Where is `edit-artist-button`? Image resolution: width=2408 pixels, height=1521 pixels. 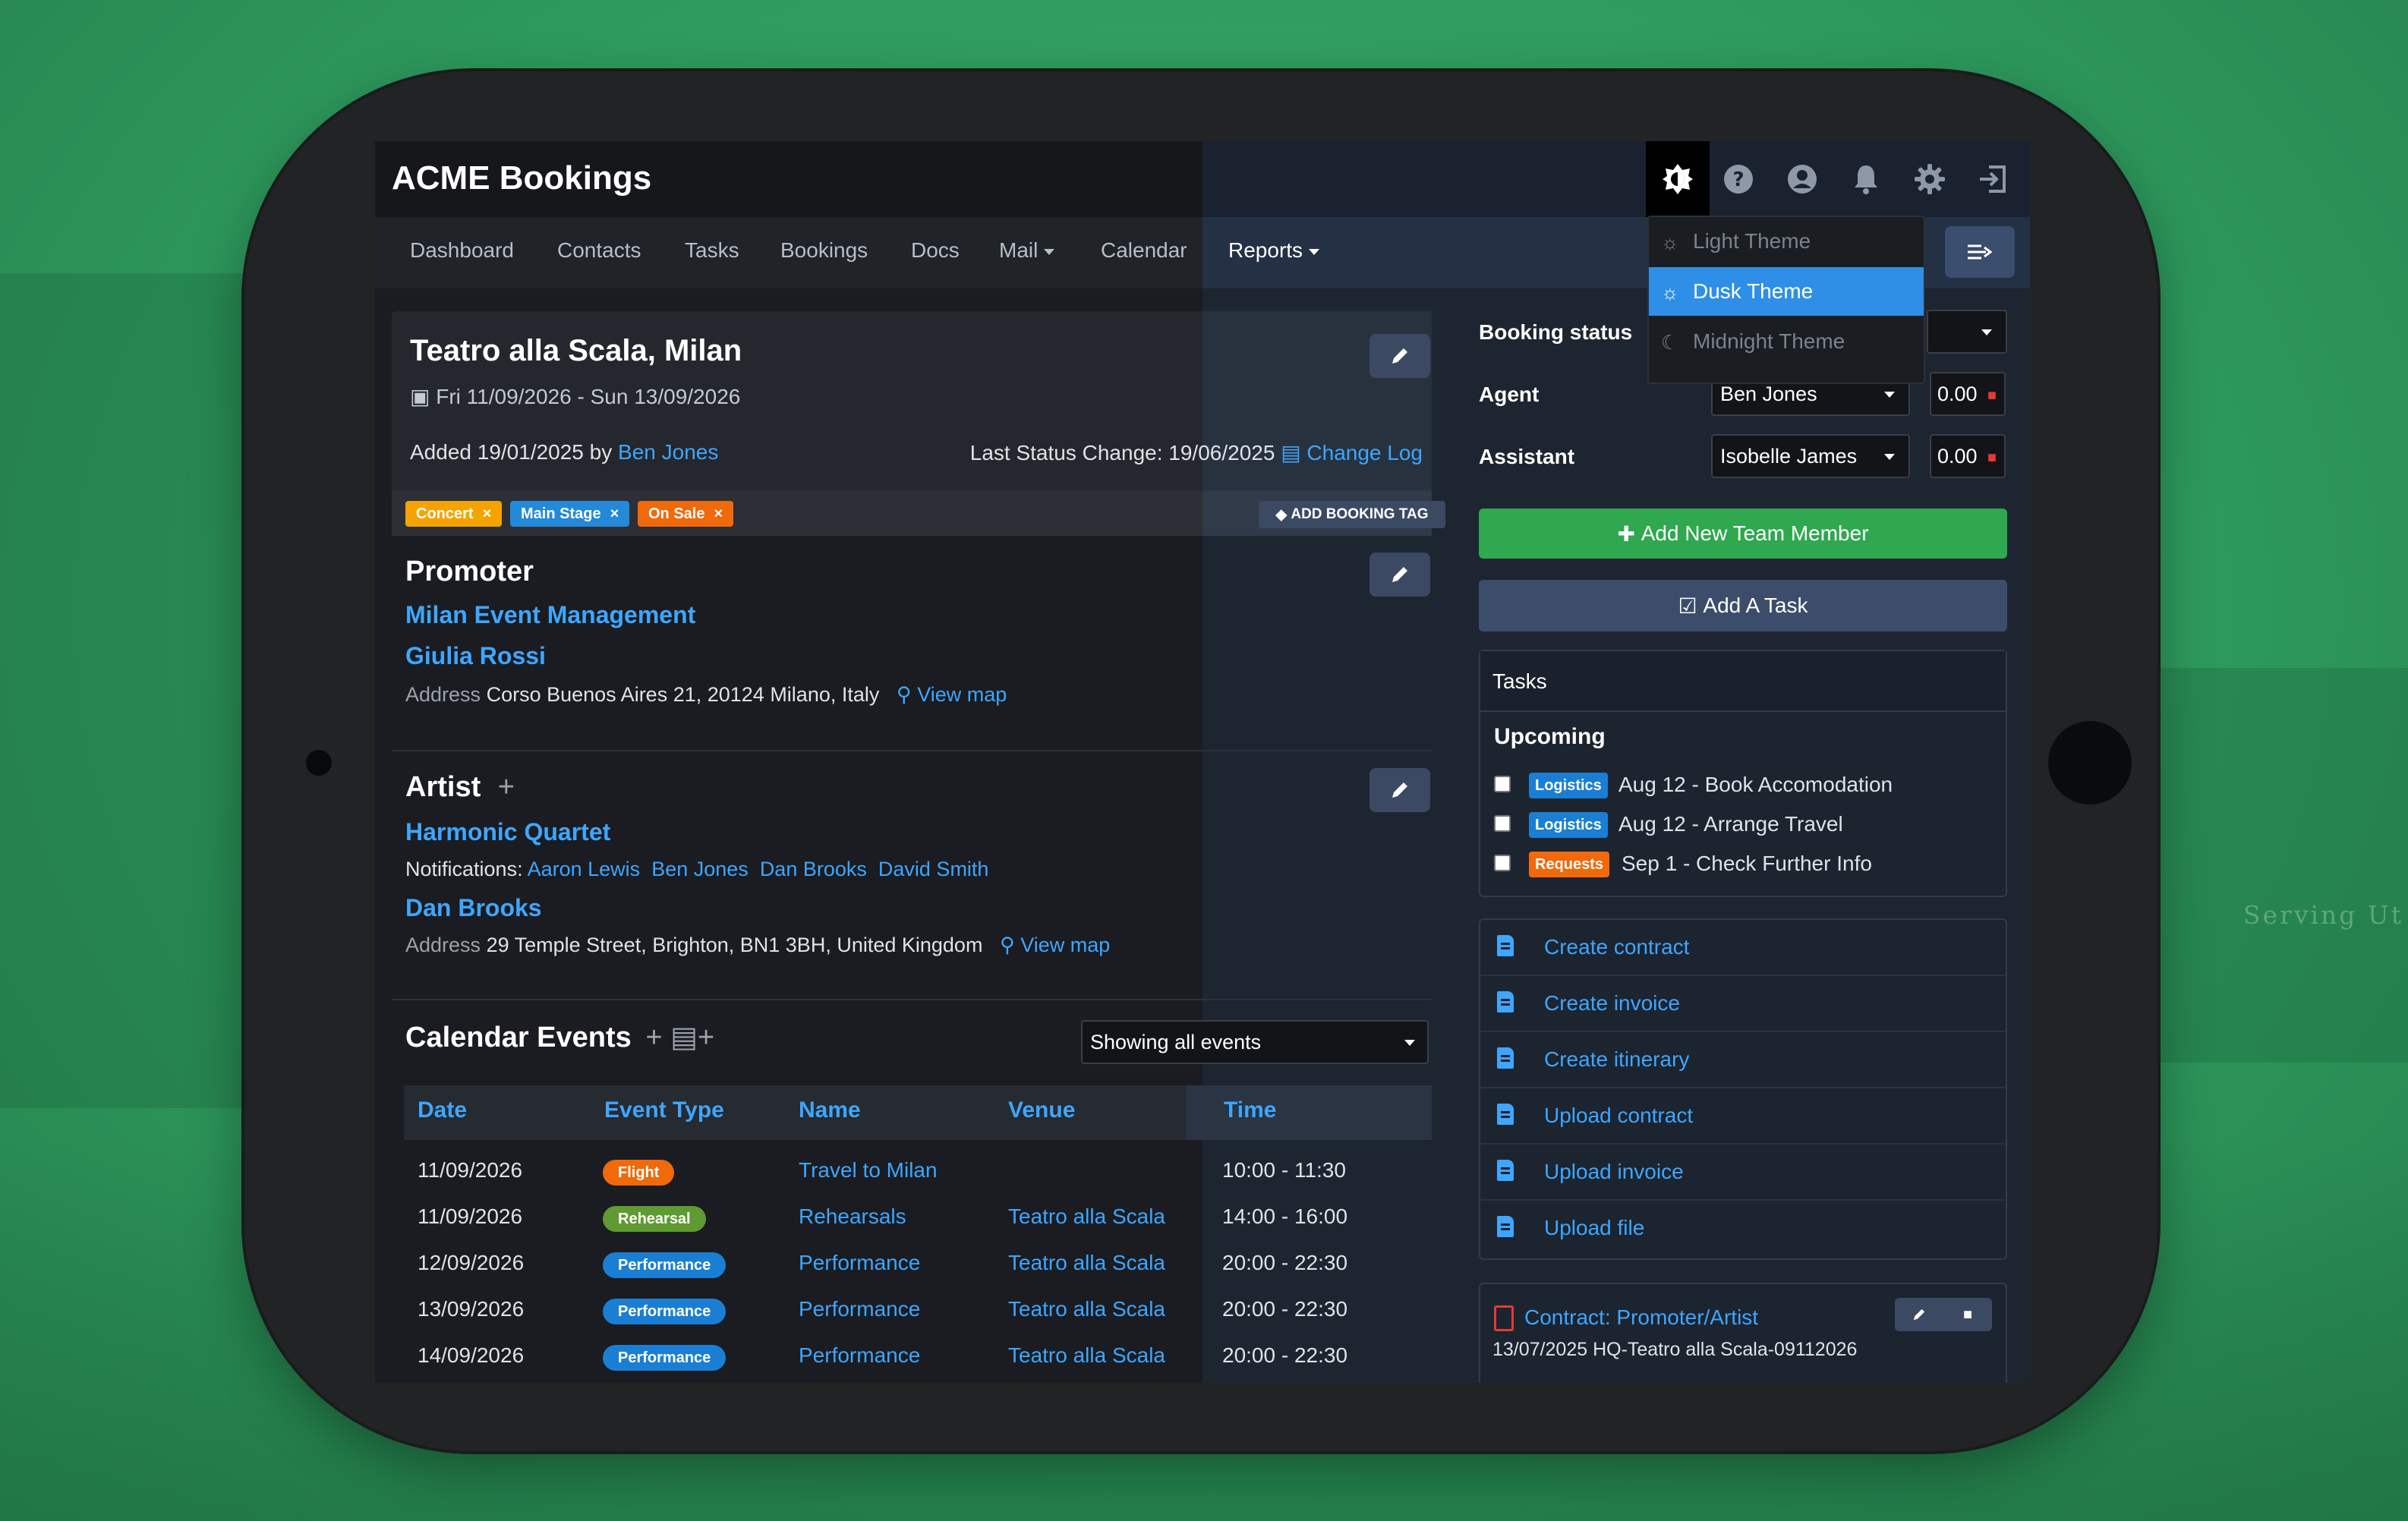
edit-artist-button is located at coordinates (1399, 790).